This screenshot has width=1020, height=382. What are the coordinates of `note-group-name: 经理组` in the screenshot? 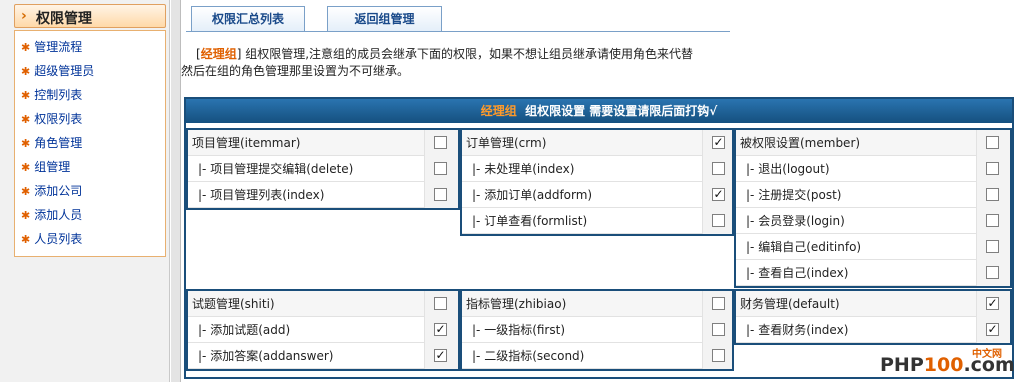 It's located at (218, 54).